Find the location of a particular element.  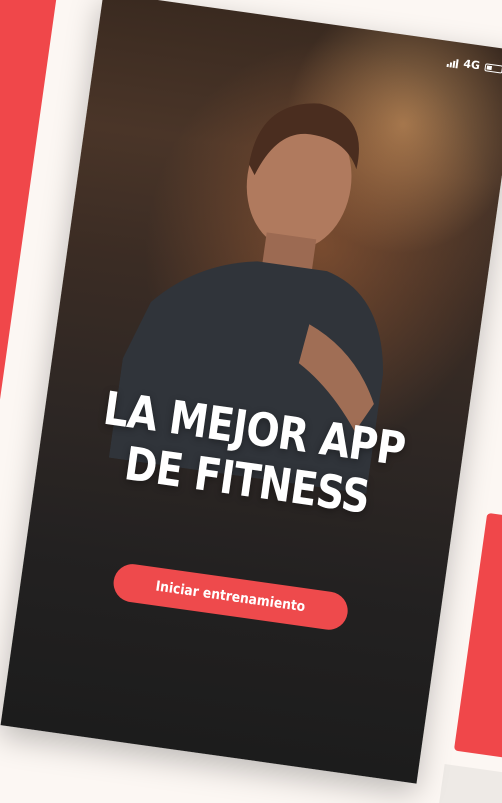

headline: LA MEJOR APP DE FITNESS is located at coordinates (251, 454).